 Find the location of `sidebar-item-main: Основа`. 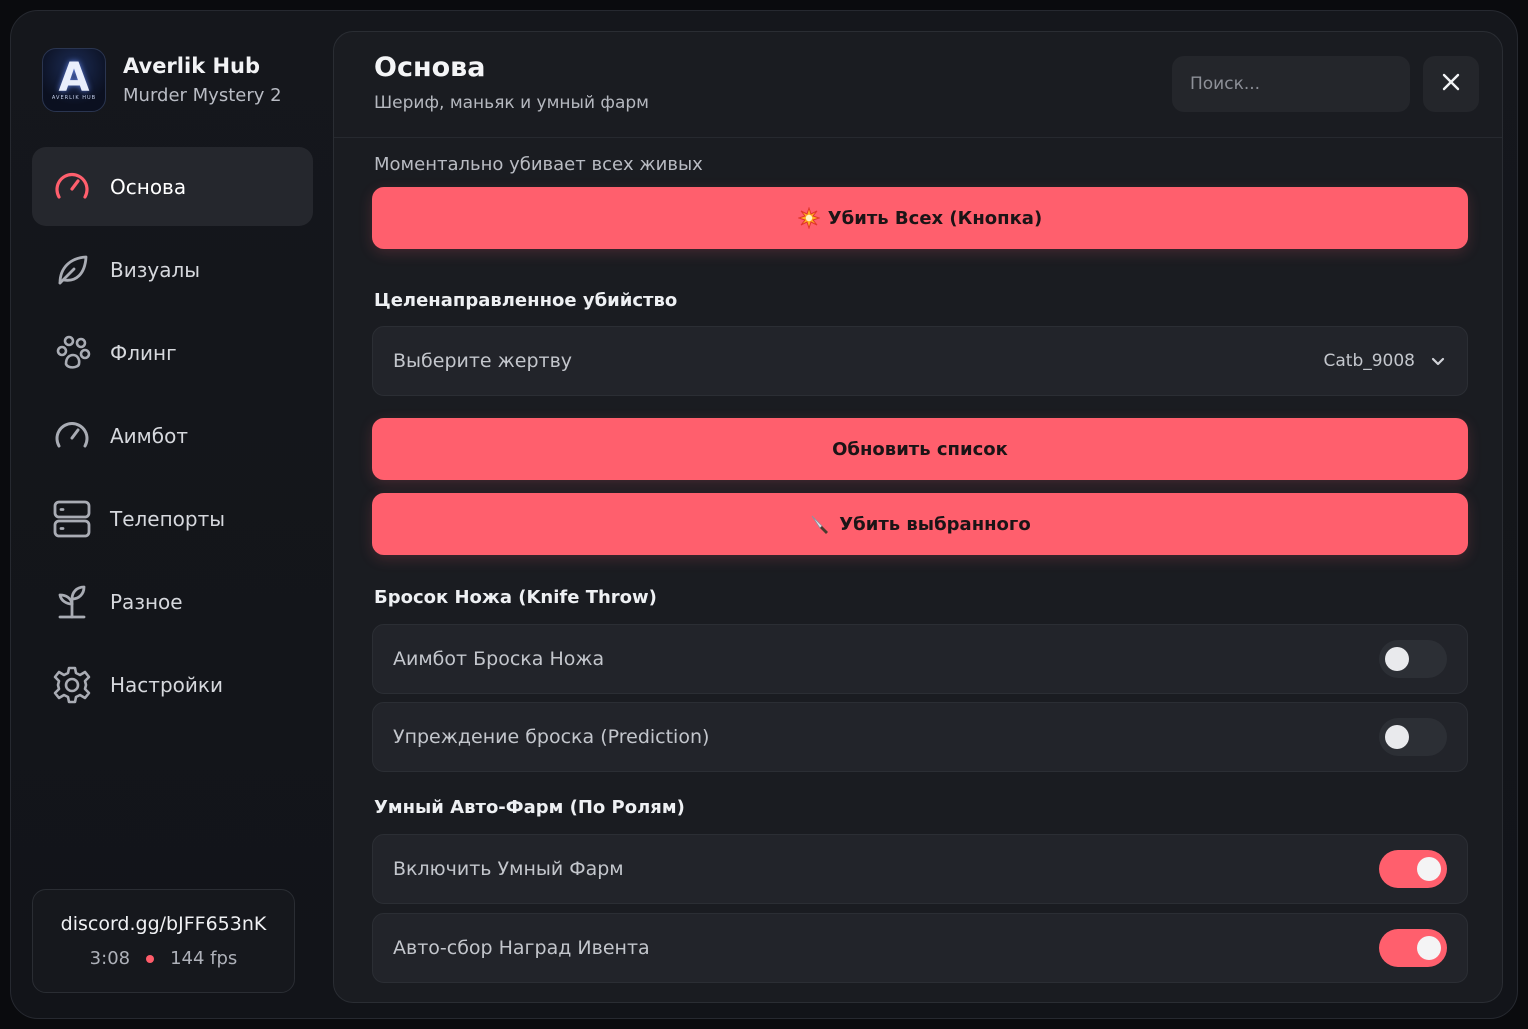

sidebar-item-main: Основа is located at coordinates (172, 186).